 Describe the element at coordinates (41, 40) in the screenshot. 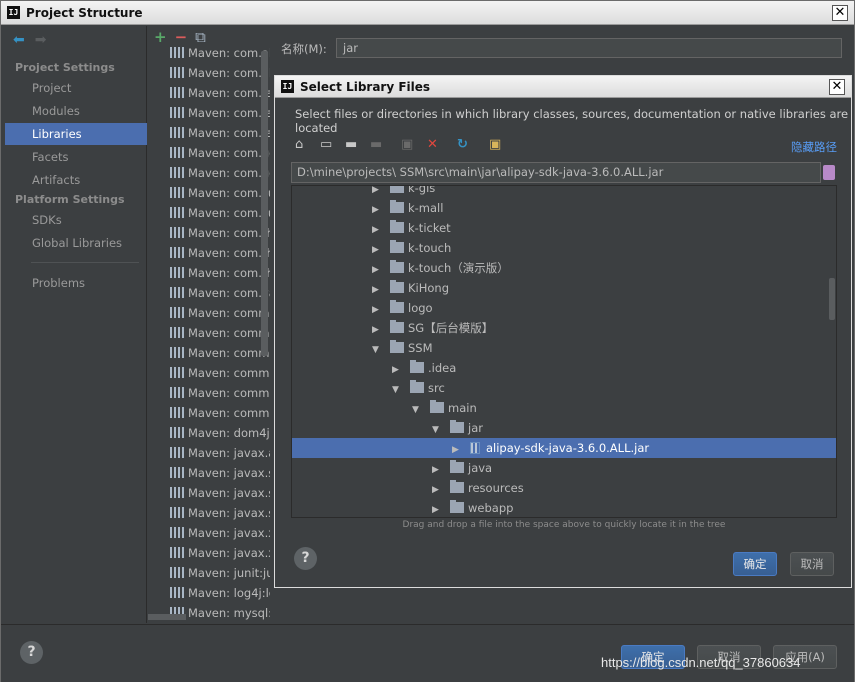

I see `forward-arrow-icon: ➡` at that location.